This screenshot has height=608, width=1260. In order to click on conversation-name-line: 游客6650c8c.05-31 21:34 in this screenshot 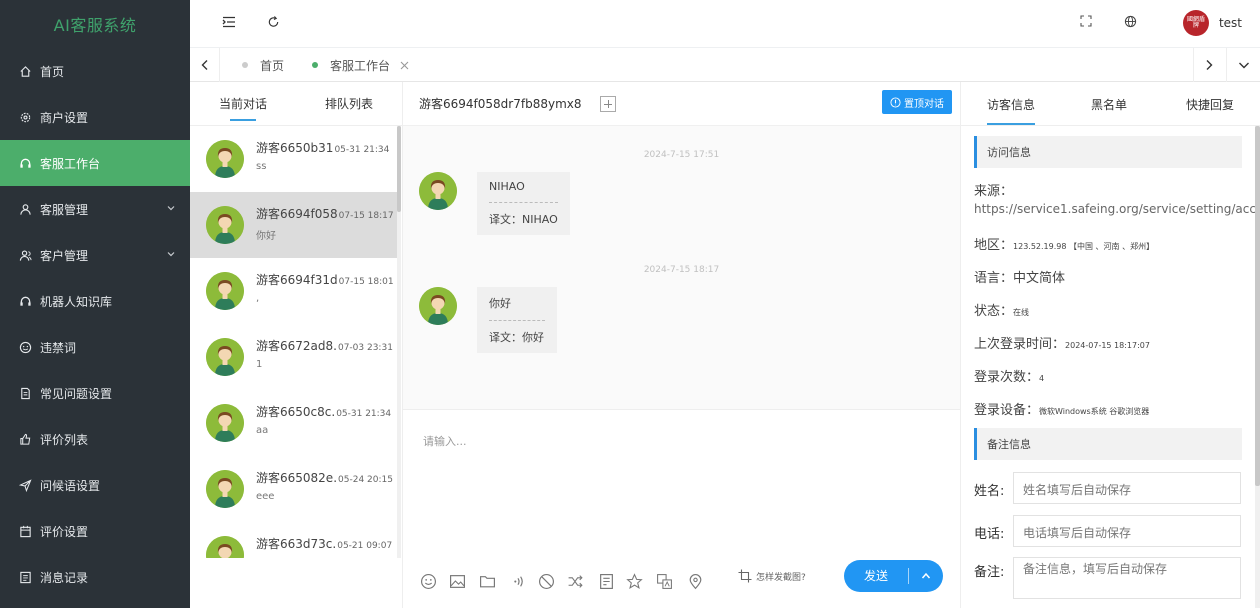, I will do `click(323, 411)`.